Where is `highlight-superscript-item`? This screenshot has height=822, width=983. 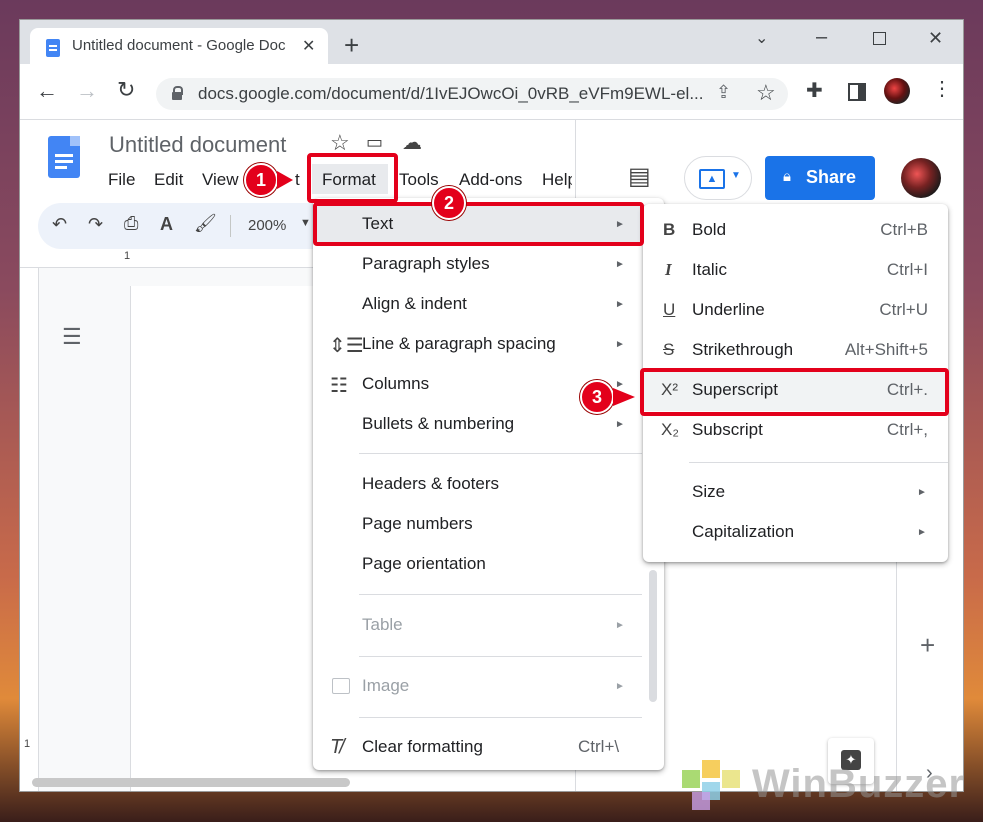
highlight-superscript-item is located at coordinates (794, 392).